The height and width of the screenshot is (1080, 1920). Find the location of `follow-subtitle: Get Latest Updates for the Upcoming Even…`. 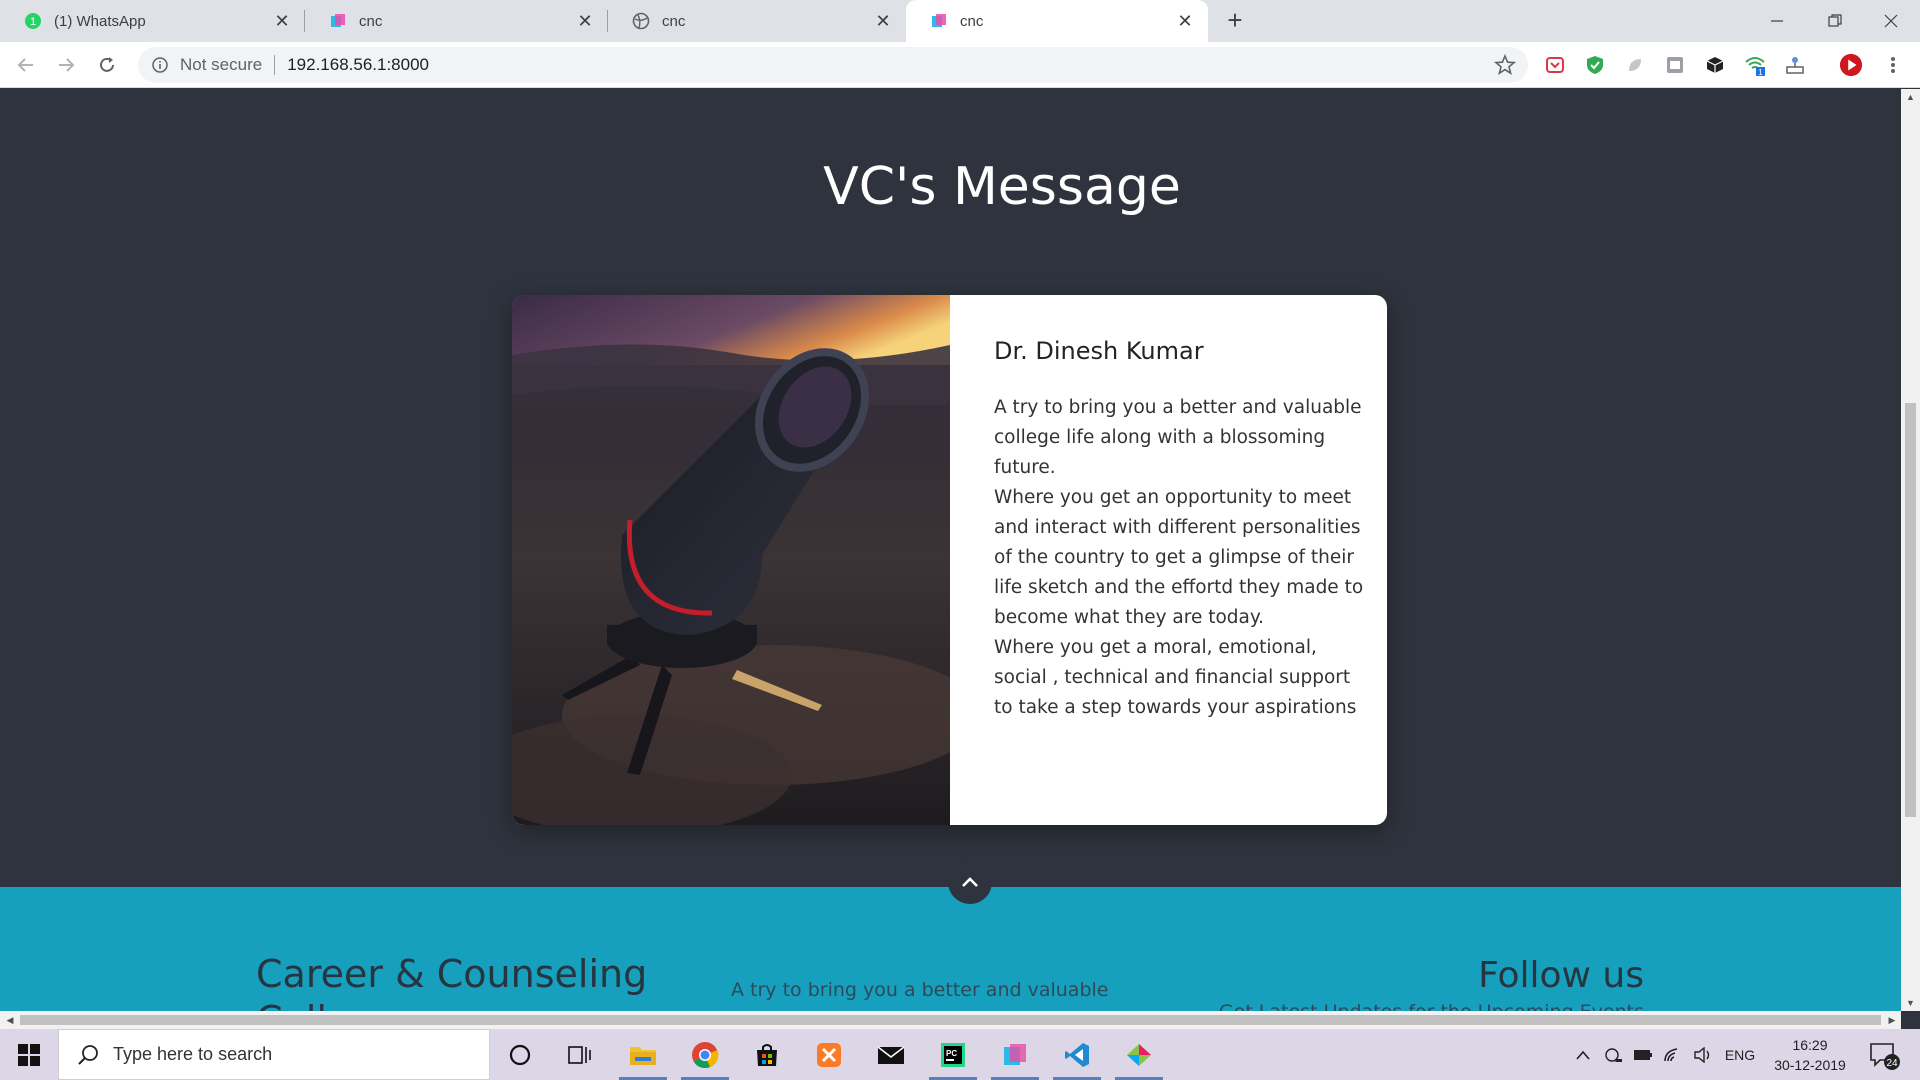

follow-subtitle: Get Latest Updates for the Upcoming Even… is located at coordinates (1412, 1006).